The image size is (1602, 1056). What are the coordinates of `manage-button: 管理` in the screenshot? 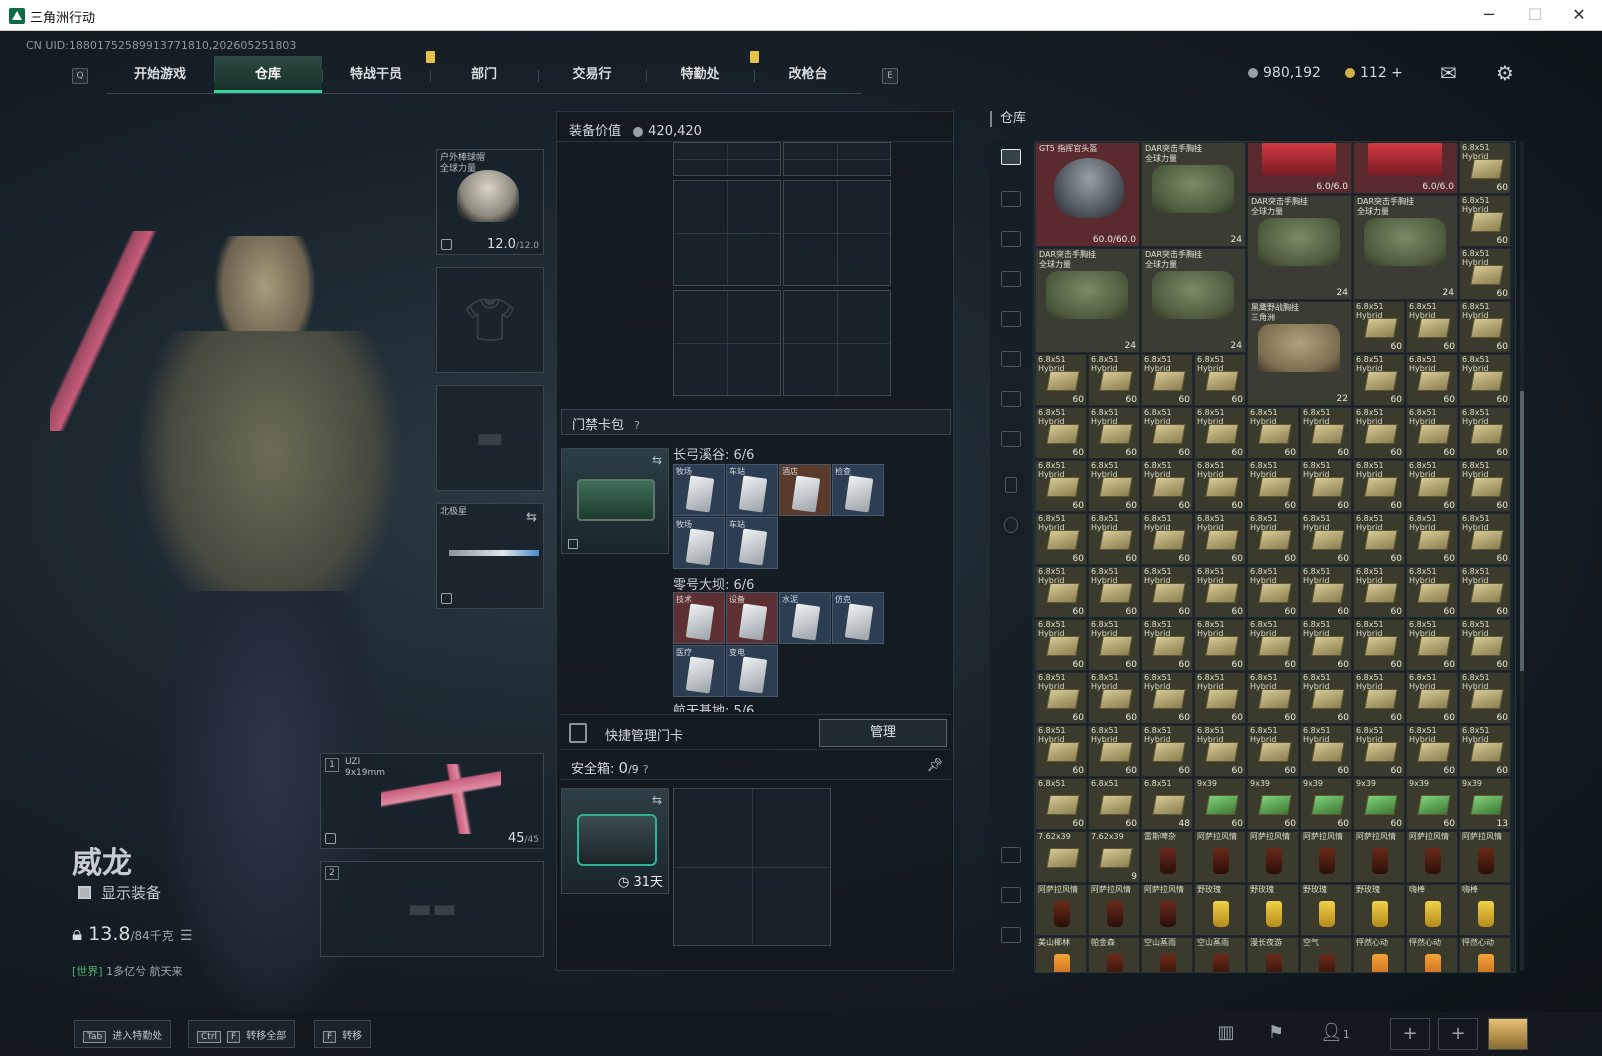 It's located at (883, 733).